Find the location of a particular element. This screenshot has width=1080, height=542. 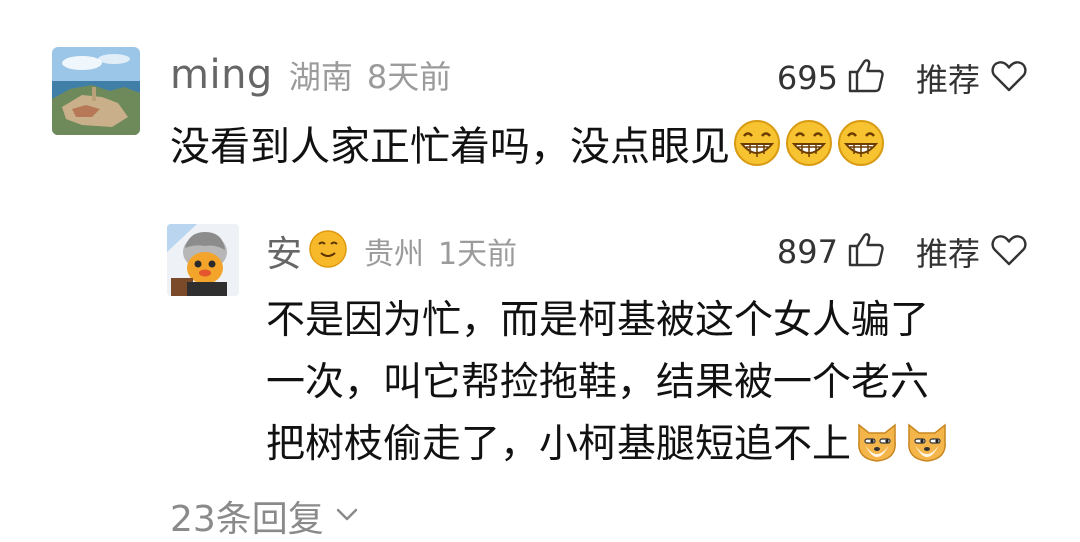

reply-line-last: 把树枝偷走了，小柯基腿短追不上 is located at coordinates (651, 449).